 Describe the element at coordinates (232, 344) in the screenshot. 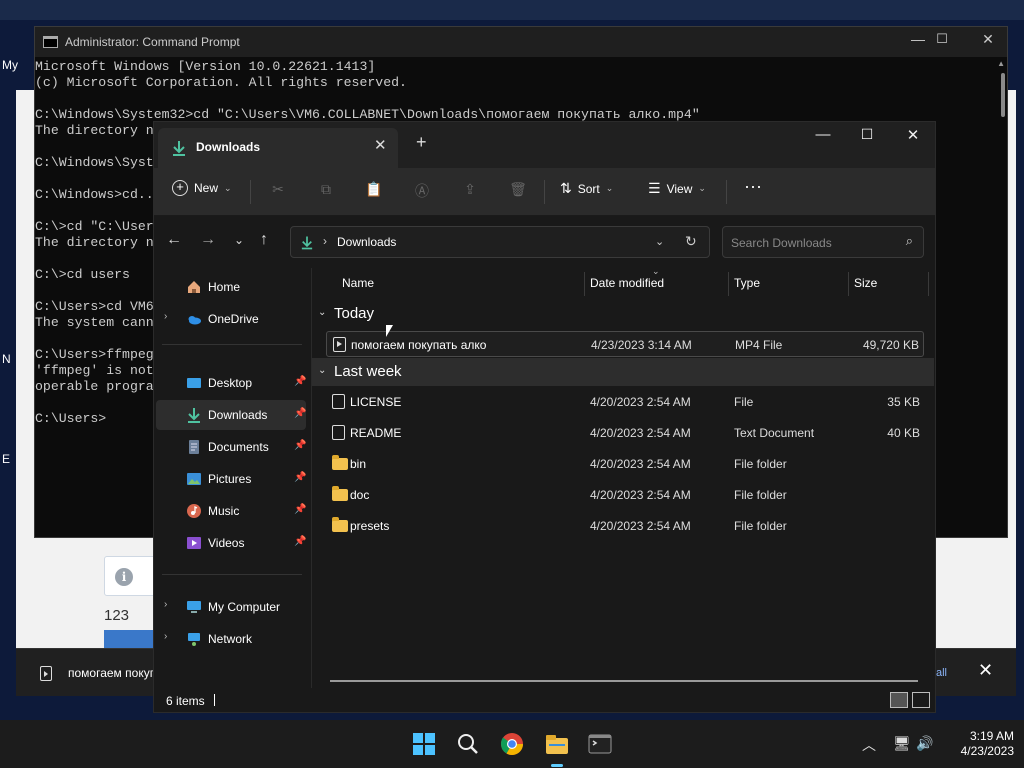

I see `divider` at that location.